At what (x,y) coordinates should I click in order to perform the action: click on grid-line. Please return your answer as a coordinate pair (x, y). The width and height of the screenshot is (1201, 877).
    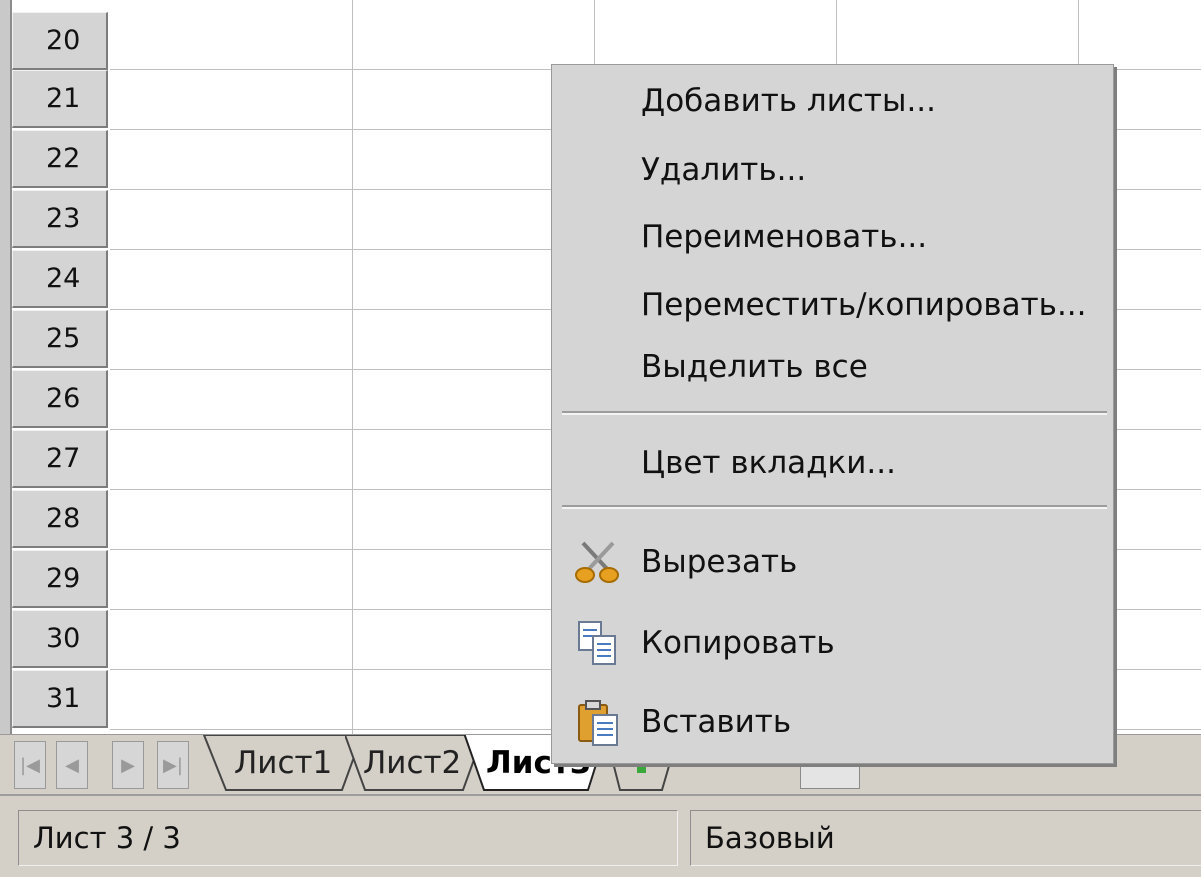
    Looking at the image, I should click on (352, 370).